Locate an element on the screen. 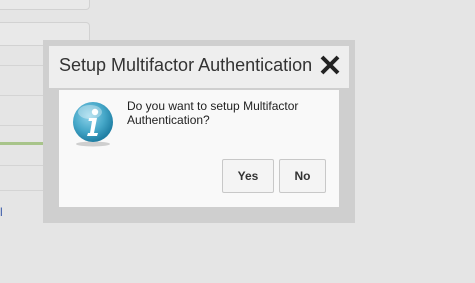  close-icon is located at coordinates (330, 65).